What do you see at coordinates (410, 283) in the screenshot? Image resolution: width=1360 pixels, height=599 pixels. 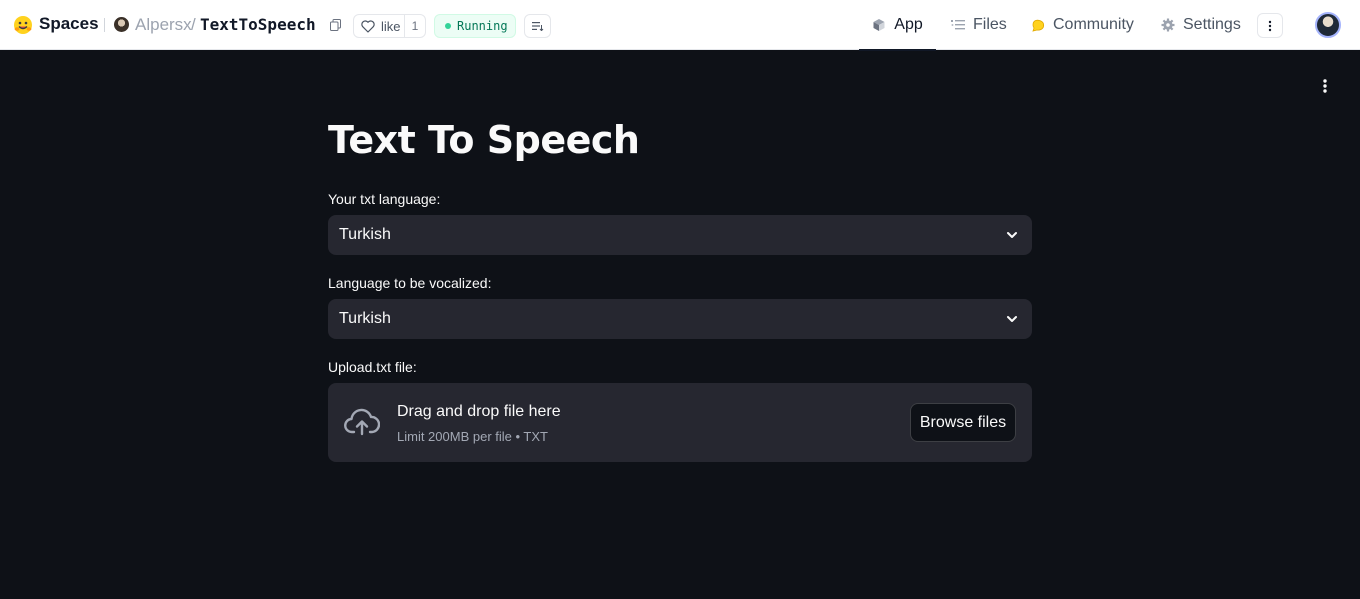 I see `target-language-label: Language to be vocalized:` at bounding box center [410, 283].